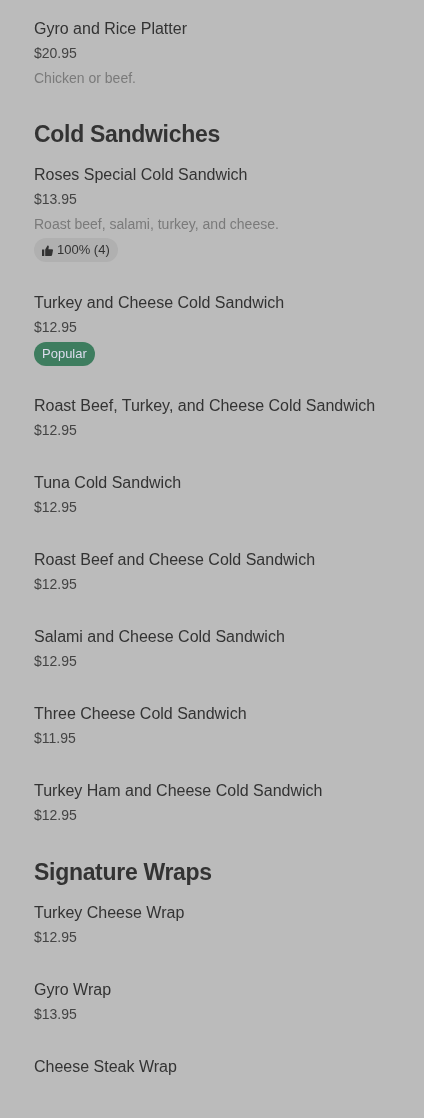 The height and width of the screenshot is (1118, 424). Describe the element at coordinates (64, 353) in the screenshot. I see `popular-tag: Popular` at that location.